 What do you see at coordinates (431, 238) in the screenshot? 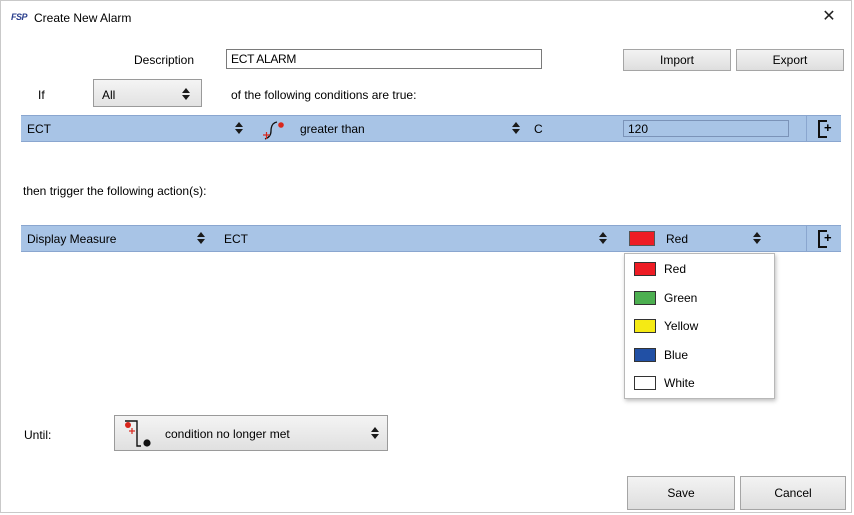
I see `action-row: Display Measure ECT Red +` at bounding box center [431, 238].